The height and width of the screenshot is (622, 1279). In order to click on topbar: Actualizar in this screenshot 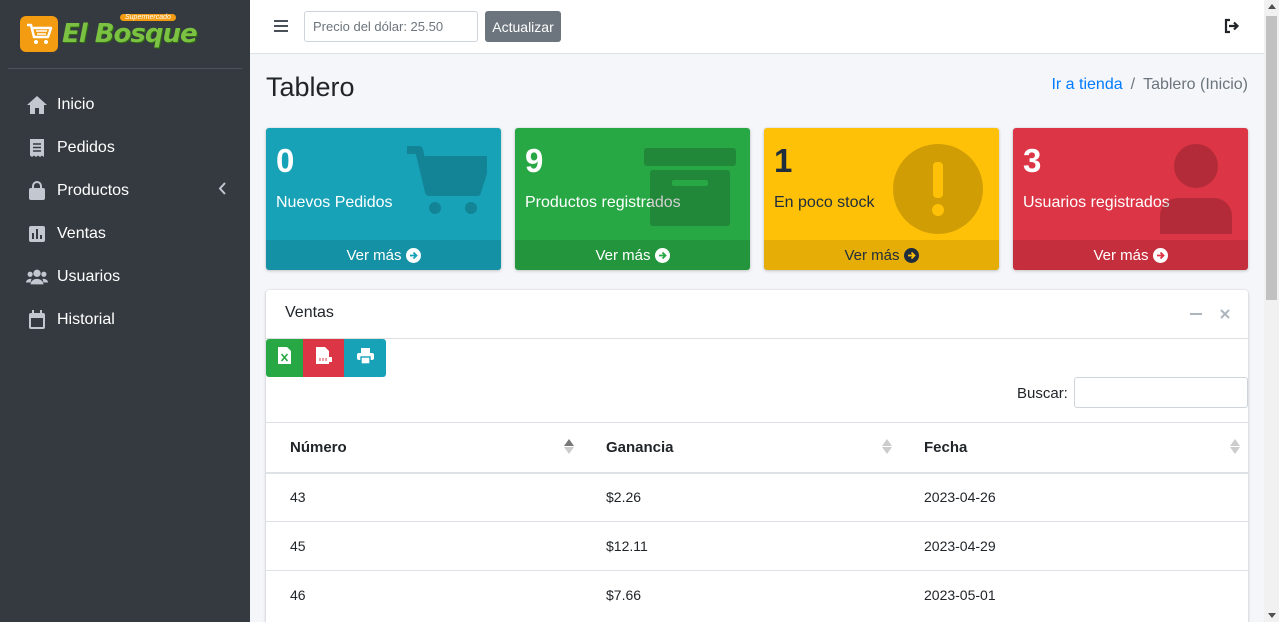, I will do `click(757, 27)`.